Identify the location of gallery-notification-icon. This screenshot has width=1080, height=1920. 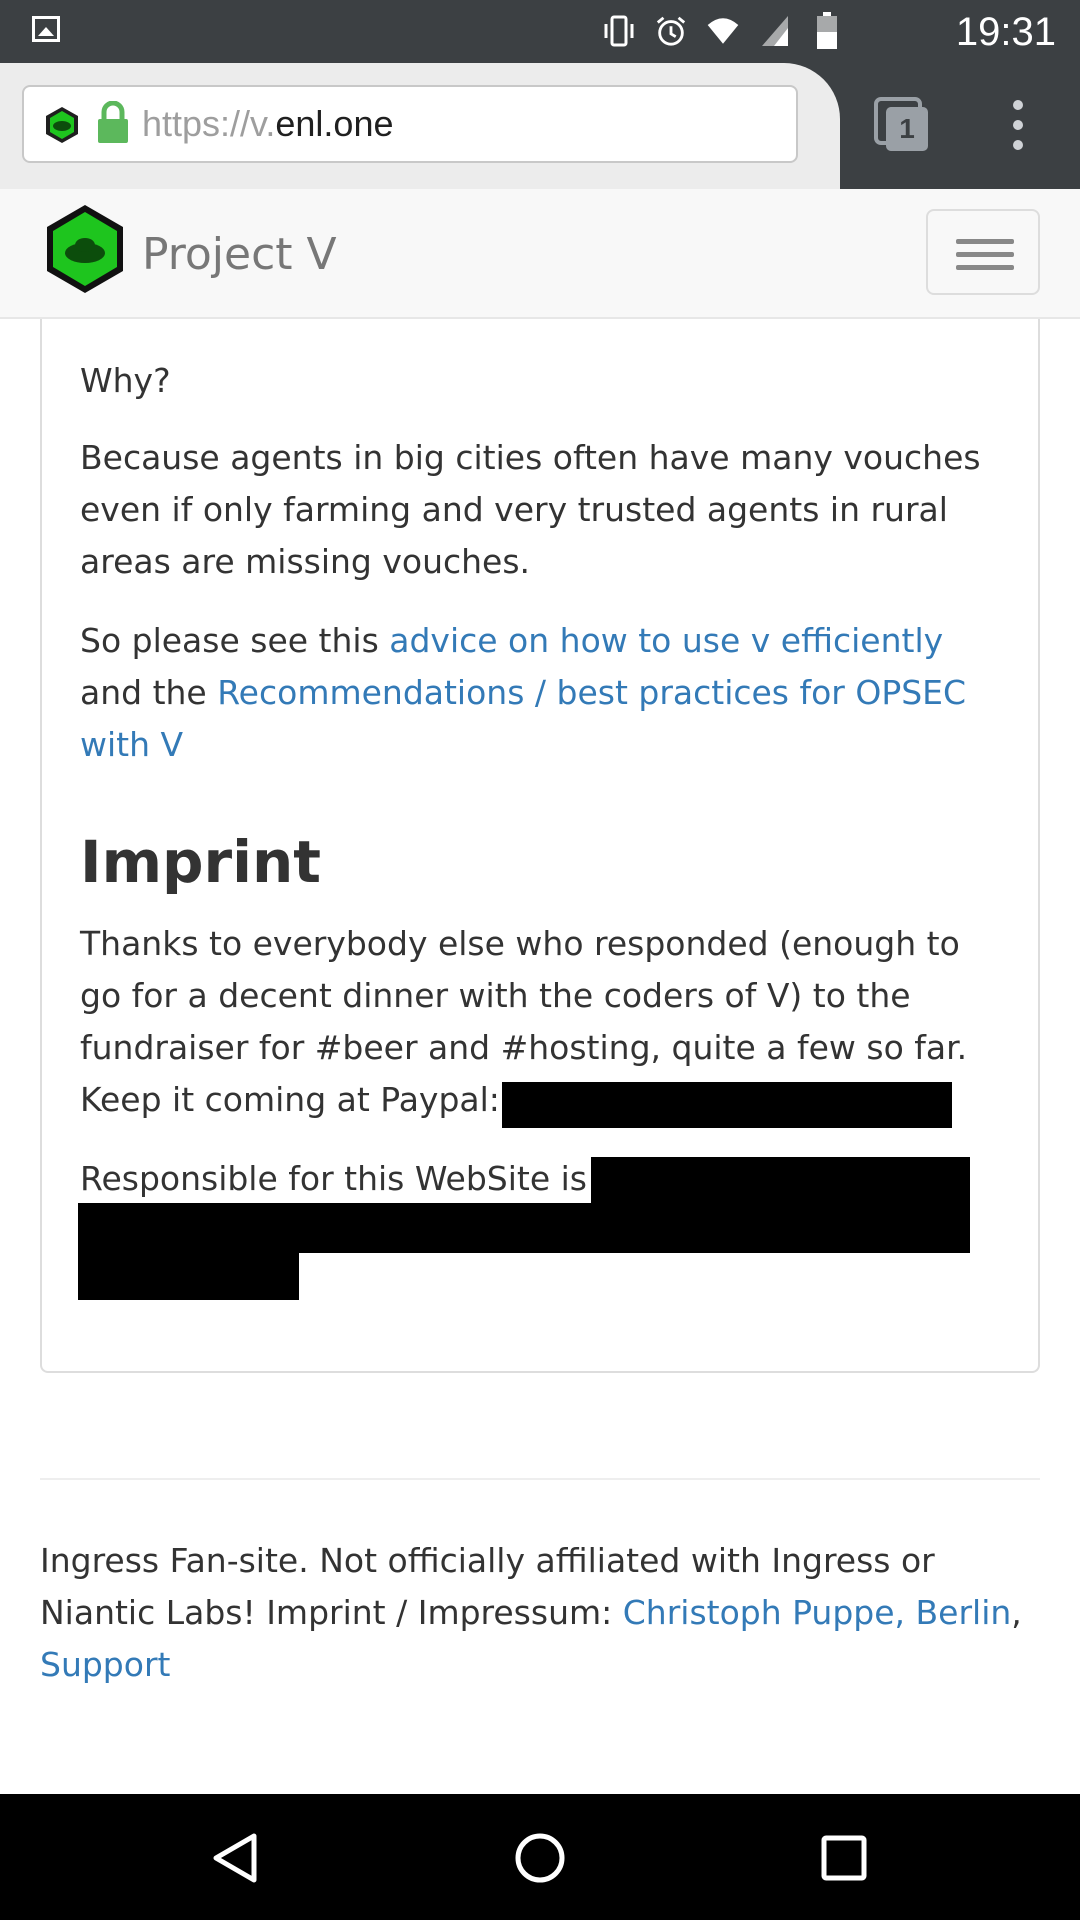
(46, 29).